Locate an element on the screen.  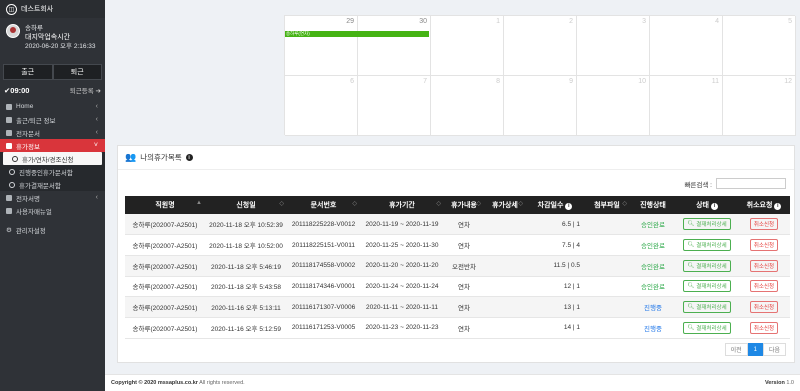
calendar-day: 3 is located at coordinates (613, 46).